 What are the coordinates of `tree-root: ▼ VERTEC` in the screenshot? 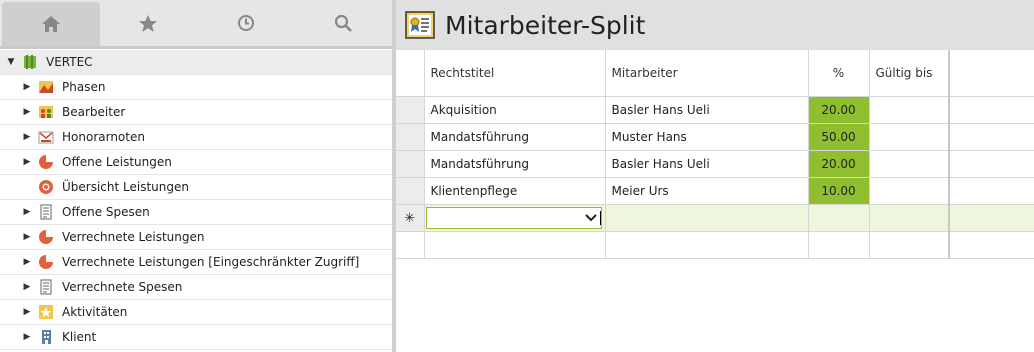 It's located at (196, 62).